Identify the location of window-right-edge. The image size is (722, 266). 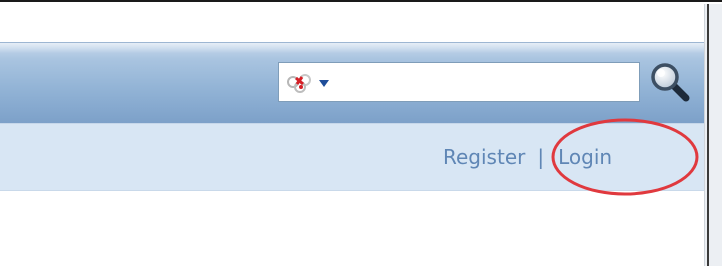
(713, 135).